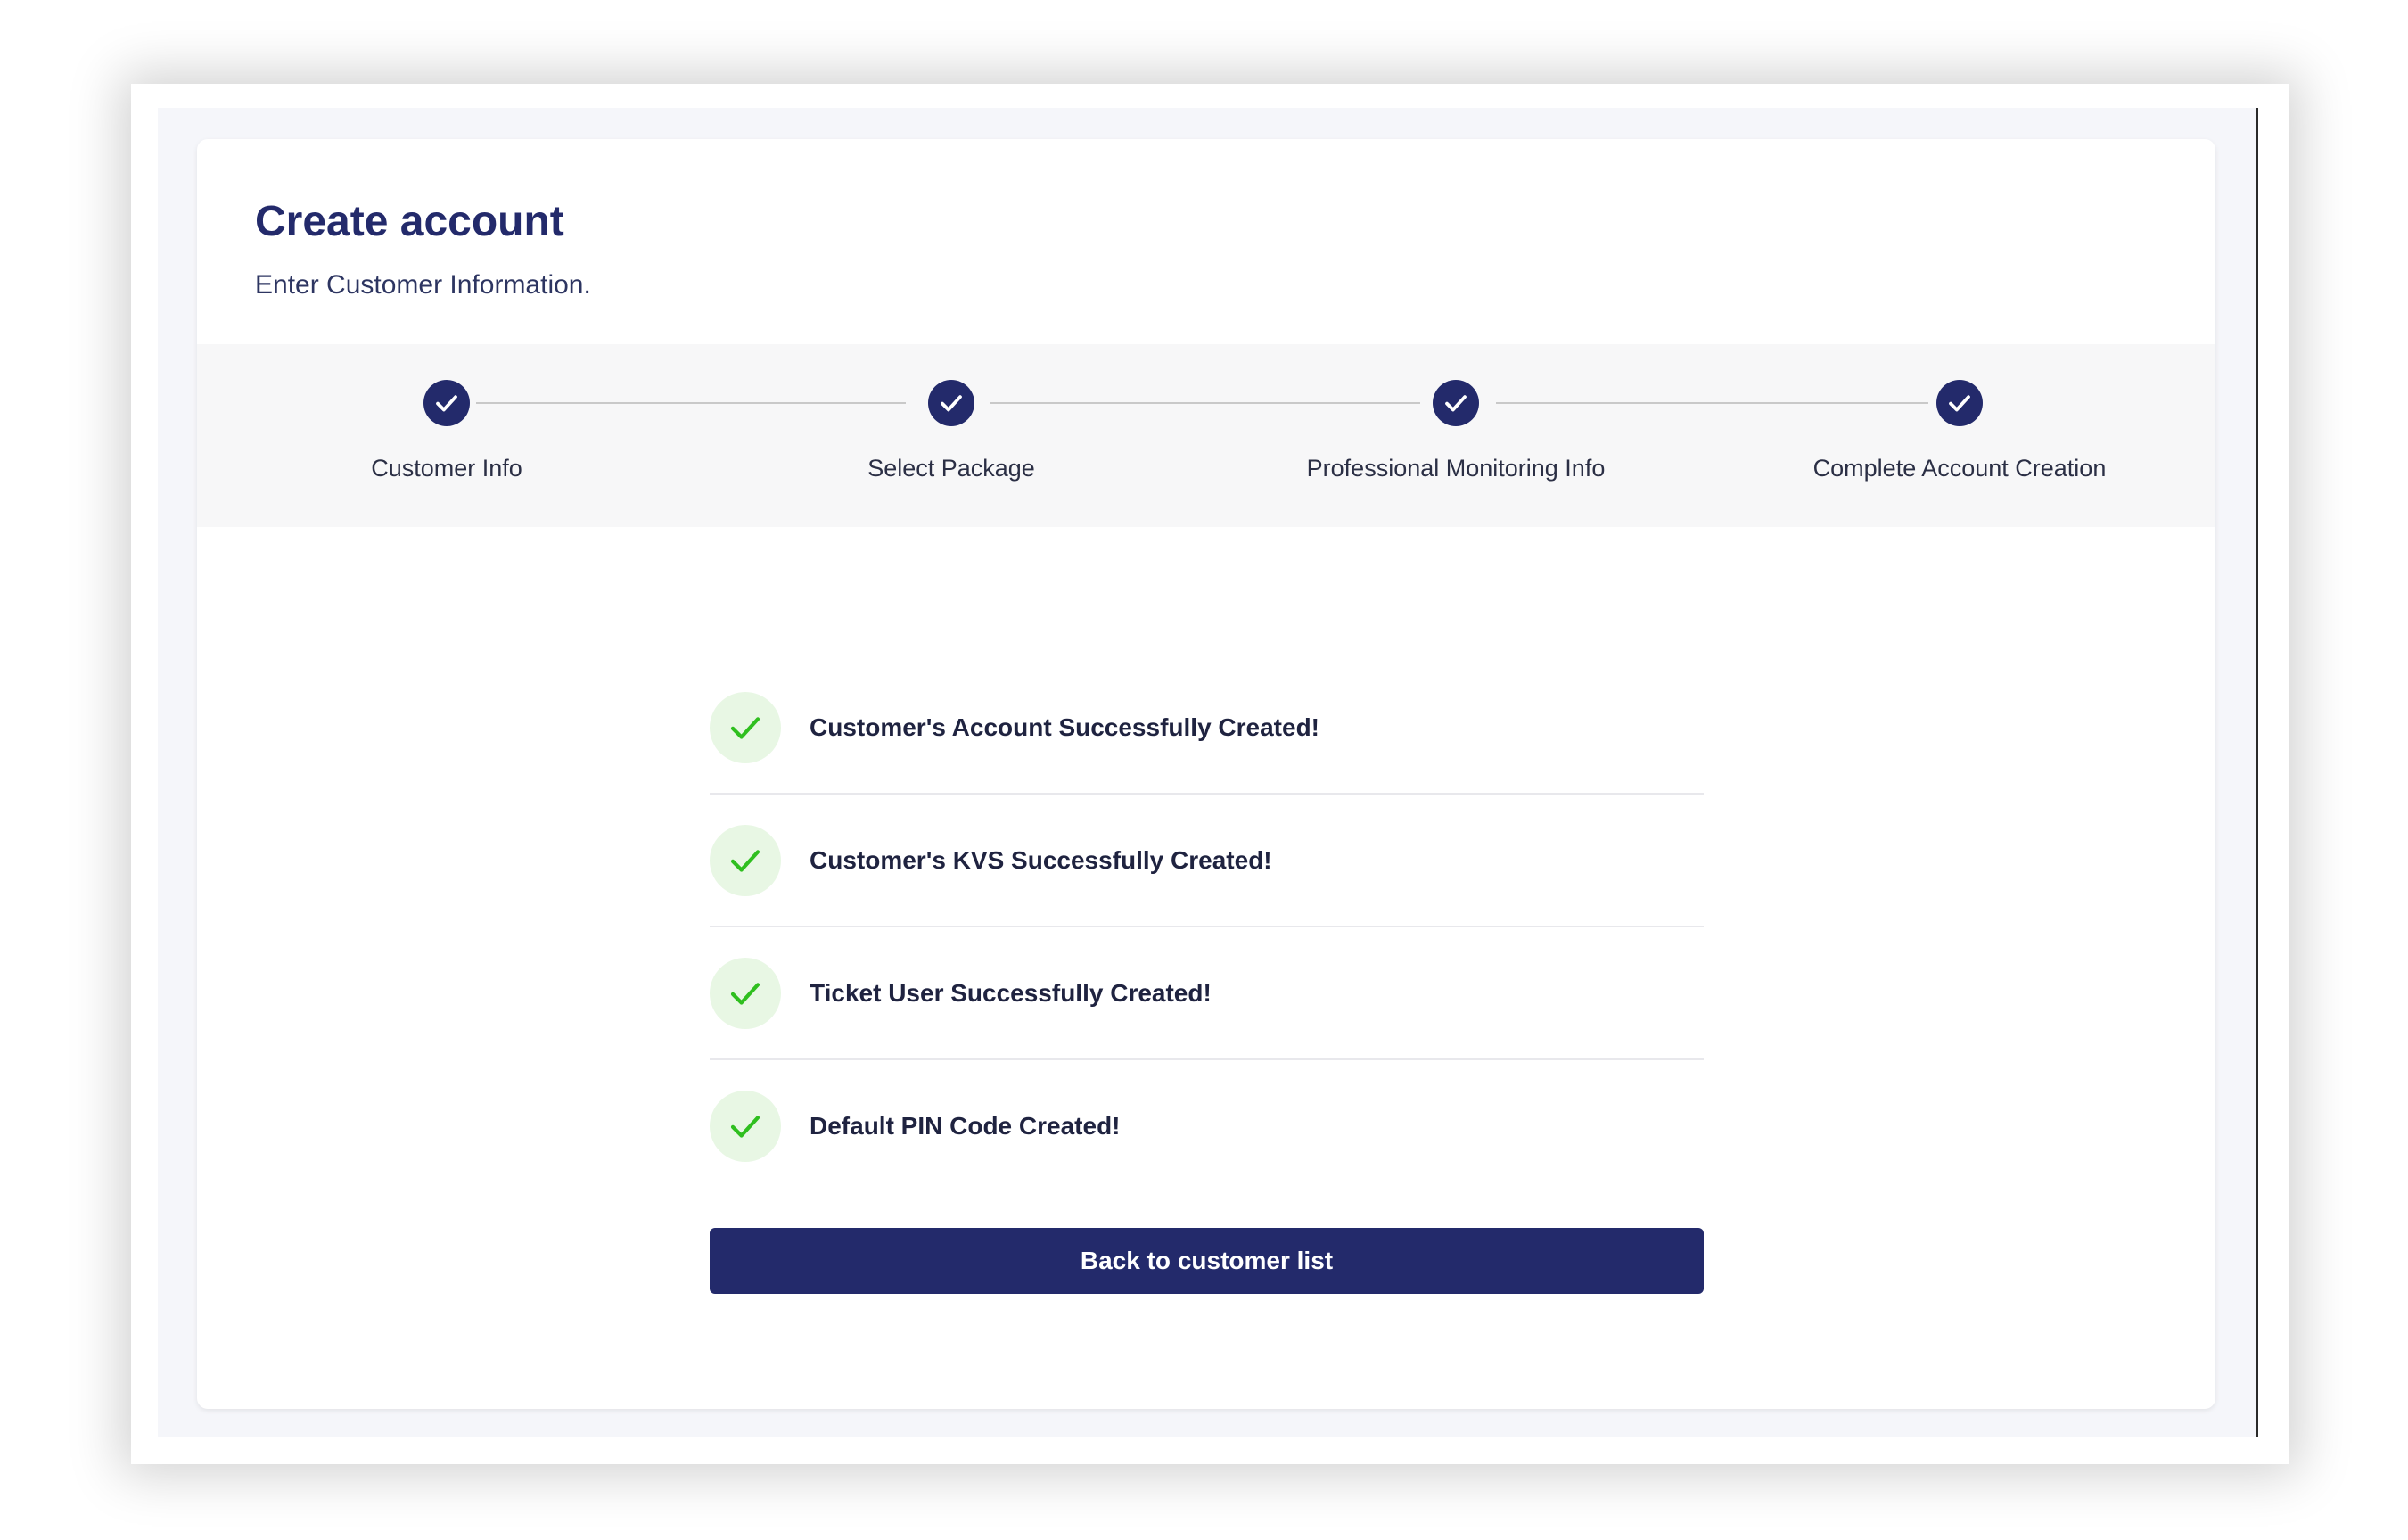  What do you see at coordinates (447, 469) in the screenshot?
I see `step-label: Customer Info` at bounding box center [447, 469].